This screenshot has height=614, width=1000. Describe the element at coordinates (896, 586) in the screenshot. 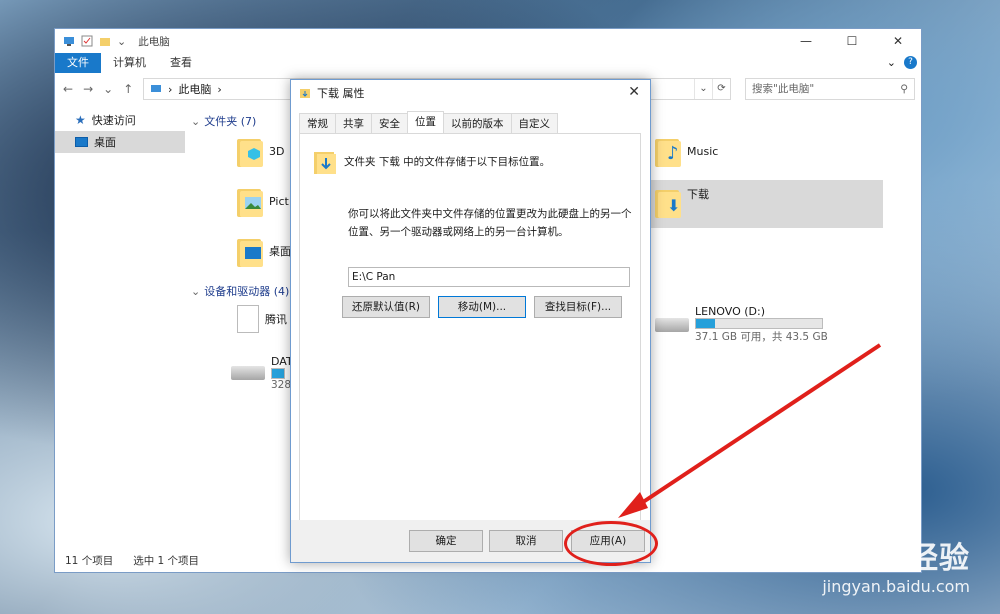

I see `watermark-url: jingyan.baidu.com` at that location.